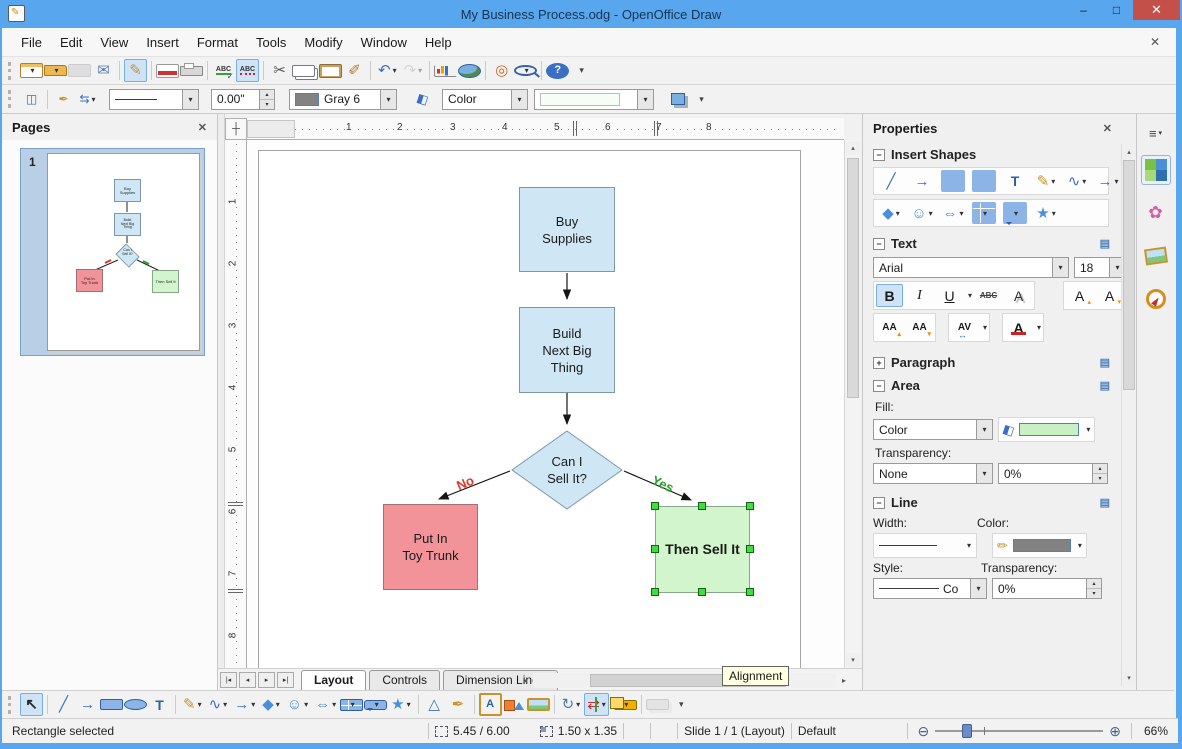 The width and height of the screenshot is (1182, 749). Describe the element at coordinates (655, 549) in the screenshot. I see `selection-handle-w` at that location.